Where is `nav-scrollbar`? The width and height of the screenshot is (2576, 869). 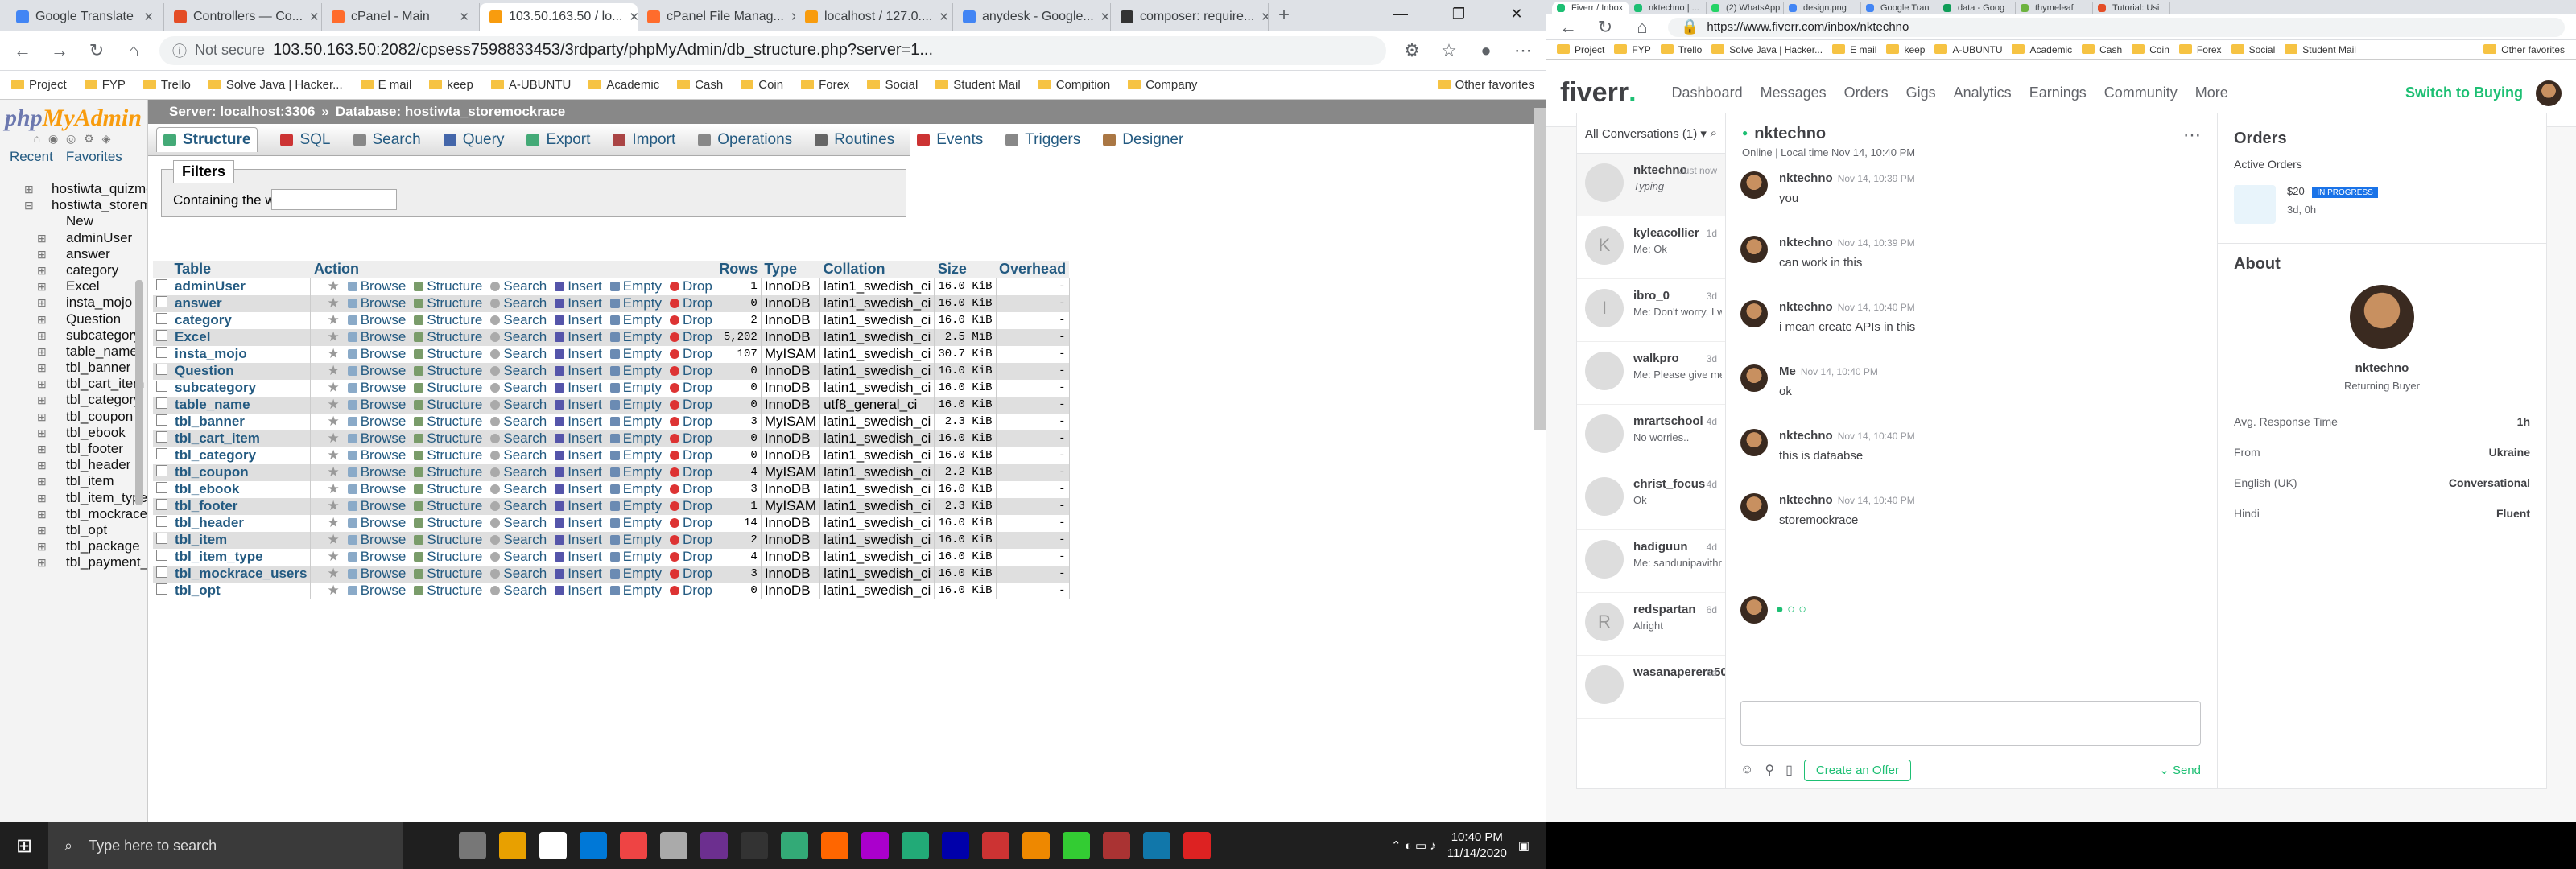
nav-scrollbar is located at coordinates (139, 392).